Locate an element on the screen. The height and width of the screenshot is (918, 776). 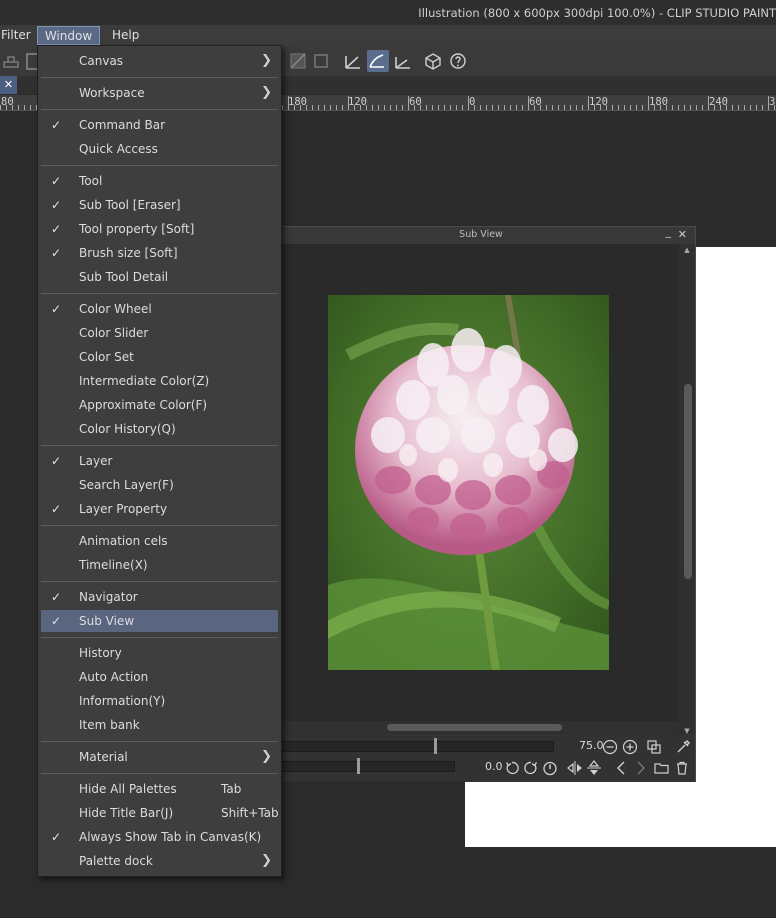
menu-item-sub-tool-detail: Sub Tool Detail is located at coordinates (159, 277).